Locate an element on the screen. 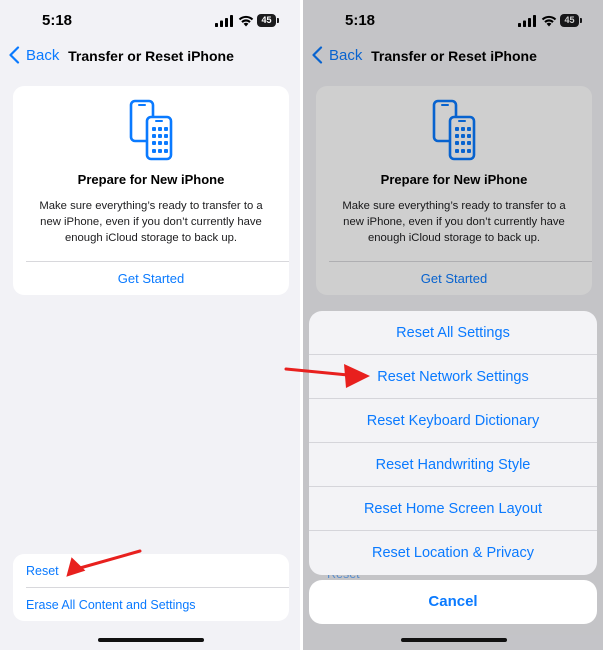 The height and width of the screenshot is (650, 603). reset-keyboard-dictionary-option: Reset Keyboard Dictionary is located at coordinates (453, 421).